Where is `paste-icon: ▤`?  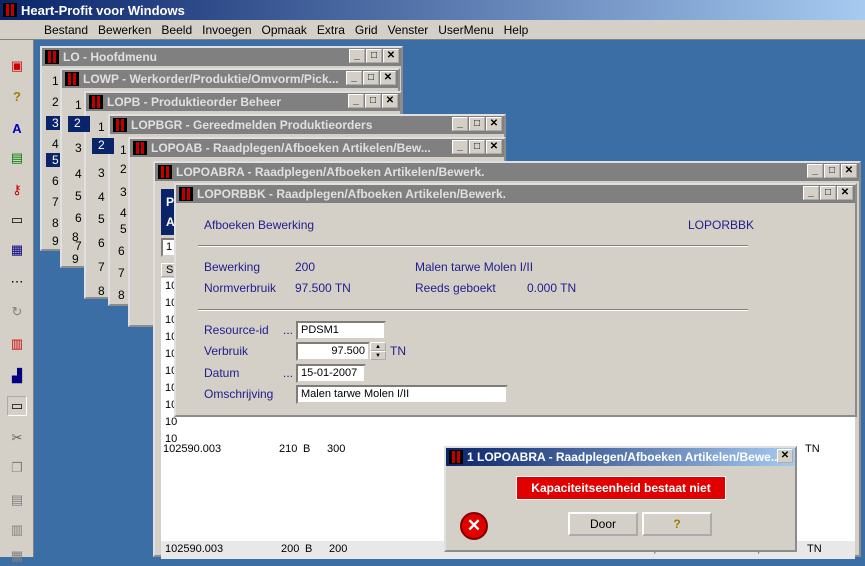
paste-icon: ▤ is located at coordinates (17, 500).